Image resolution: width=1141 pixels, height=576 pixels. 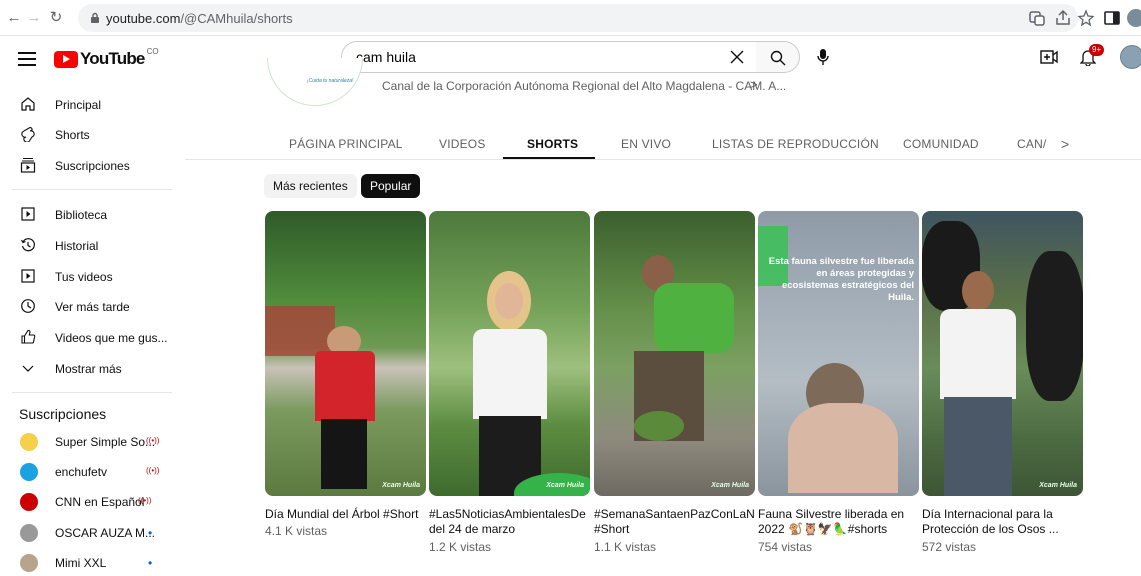 What do you see at coordinates (549, 158) in the screenshot?
I see `active-tab-indicator` at bounding box center [549, 158].